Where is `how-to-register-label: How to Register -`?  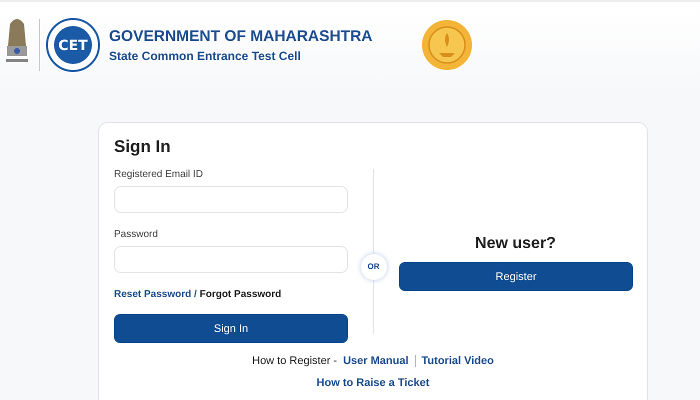
how-to-register-label: How to Register - is located at coordinates (295, 361).